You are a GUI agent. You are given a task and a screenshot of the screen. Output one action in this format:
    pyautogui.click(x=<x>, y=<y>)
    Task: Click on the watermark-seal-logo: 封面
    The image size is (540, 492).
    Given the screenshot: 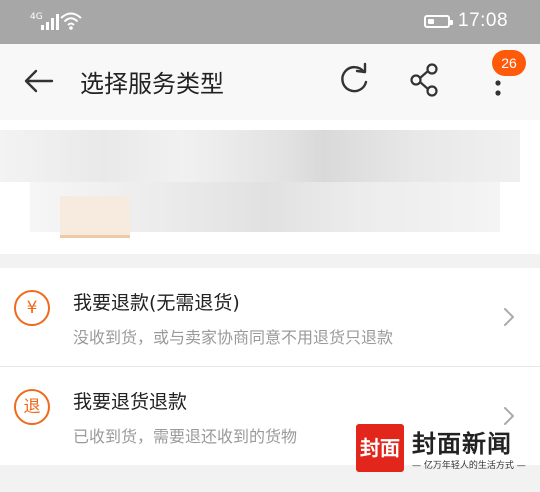 What is the action you would take?
    pyautogui.click(x=380, y=448)
    